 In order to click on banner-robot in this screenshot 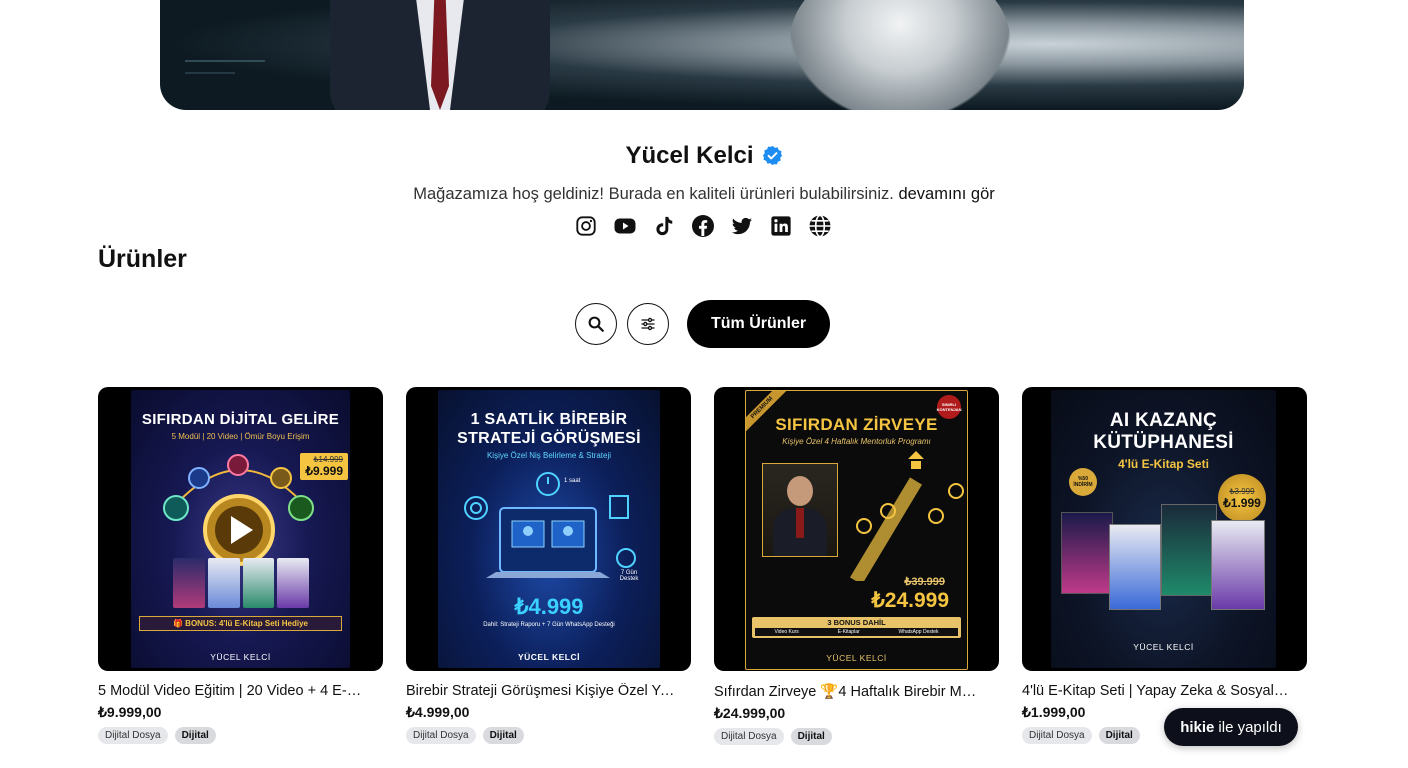, I will do `click(900, 55)`.